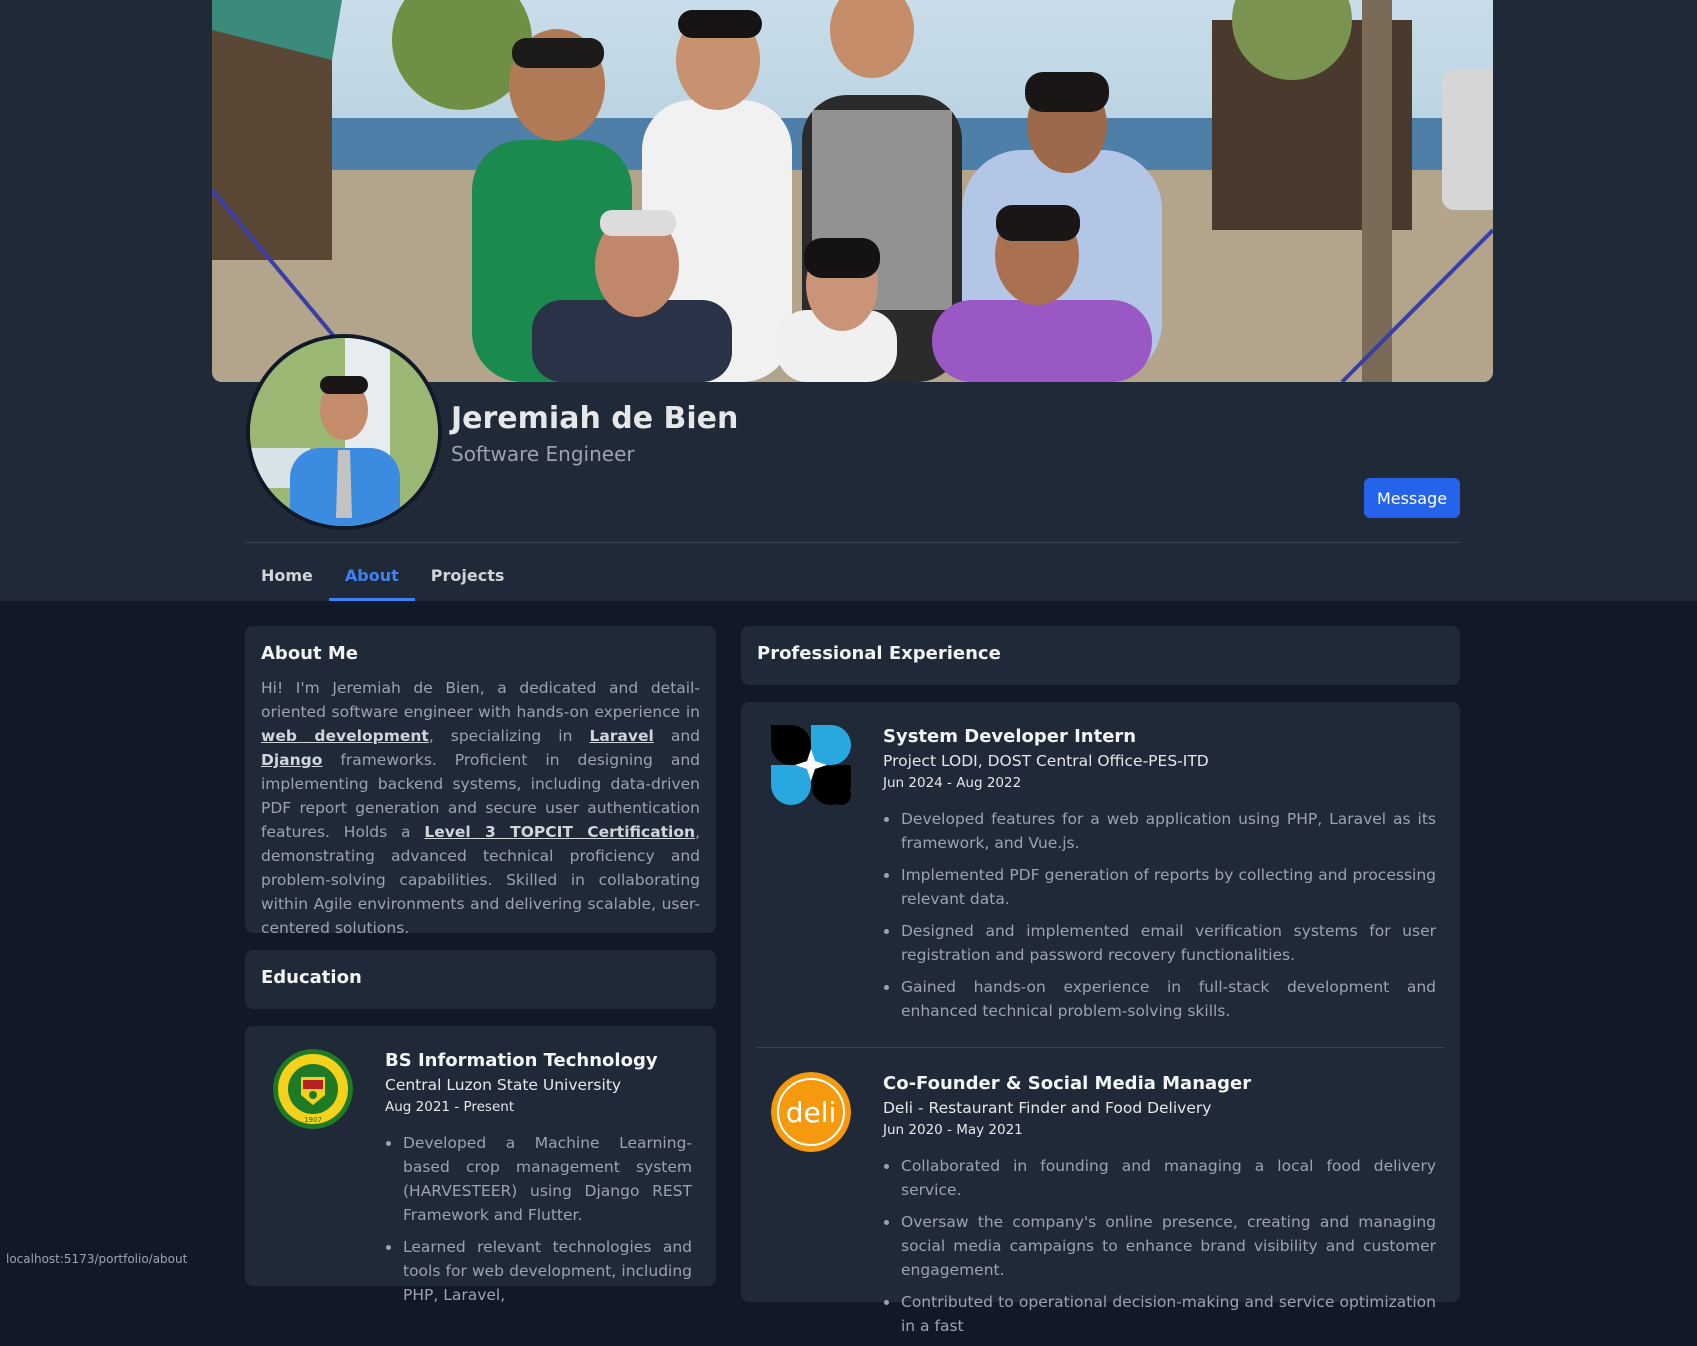  What do you see at coordinates (879, 653) in the screenshot?
I see `experience-title: Professional Experience` at bounding box center [879, 653].